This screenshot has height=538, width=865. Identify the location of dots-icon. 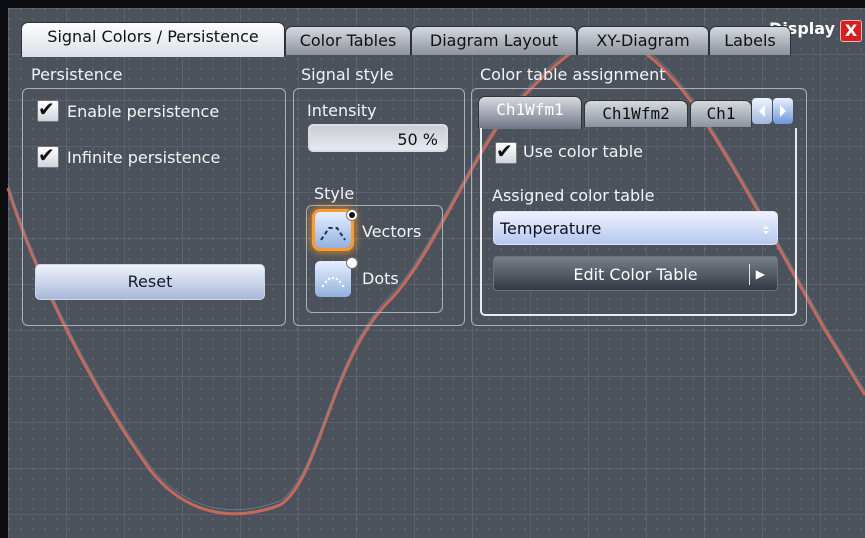
(333, 282).